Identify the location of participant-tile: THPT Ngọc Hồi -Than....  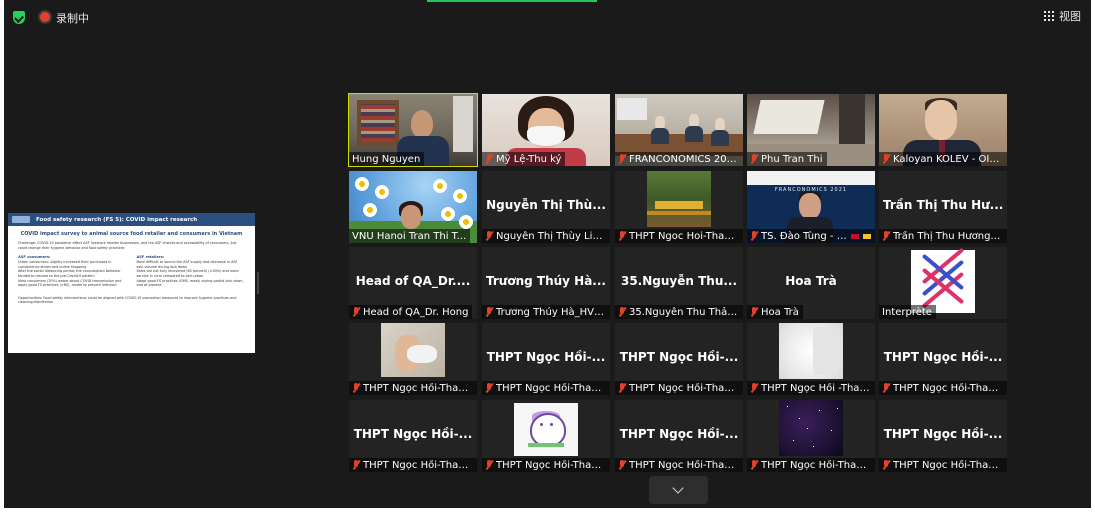
(811, 359).